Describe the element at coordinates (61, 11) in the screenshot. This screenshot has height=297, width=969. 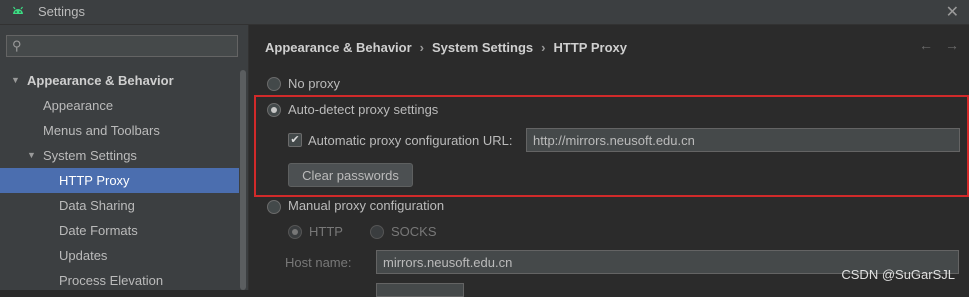
I see `window-title: Settings` at that location.